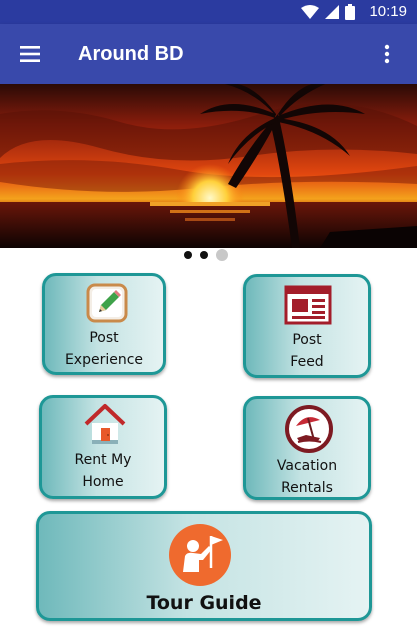 Image resolution: width=417 pixels, height=634 pixels. I want to click on house-icon, so click(105, 424).